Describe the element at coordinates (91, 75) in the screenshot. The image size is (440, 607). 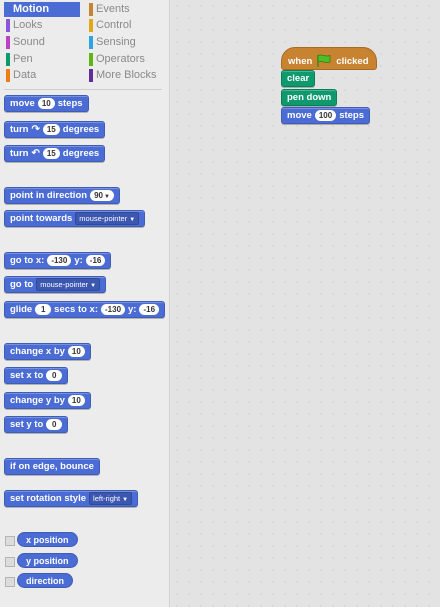
I see `more-blocks-color-swatch` at that location.